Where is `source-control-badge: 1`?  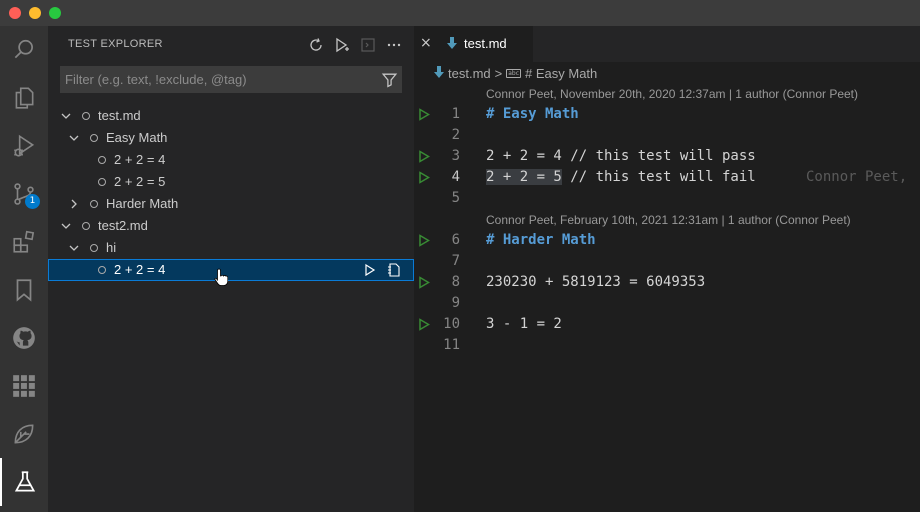
source-control-badge: 1 is located at coordinates (32, 201).